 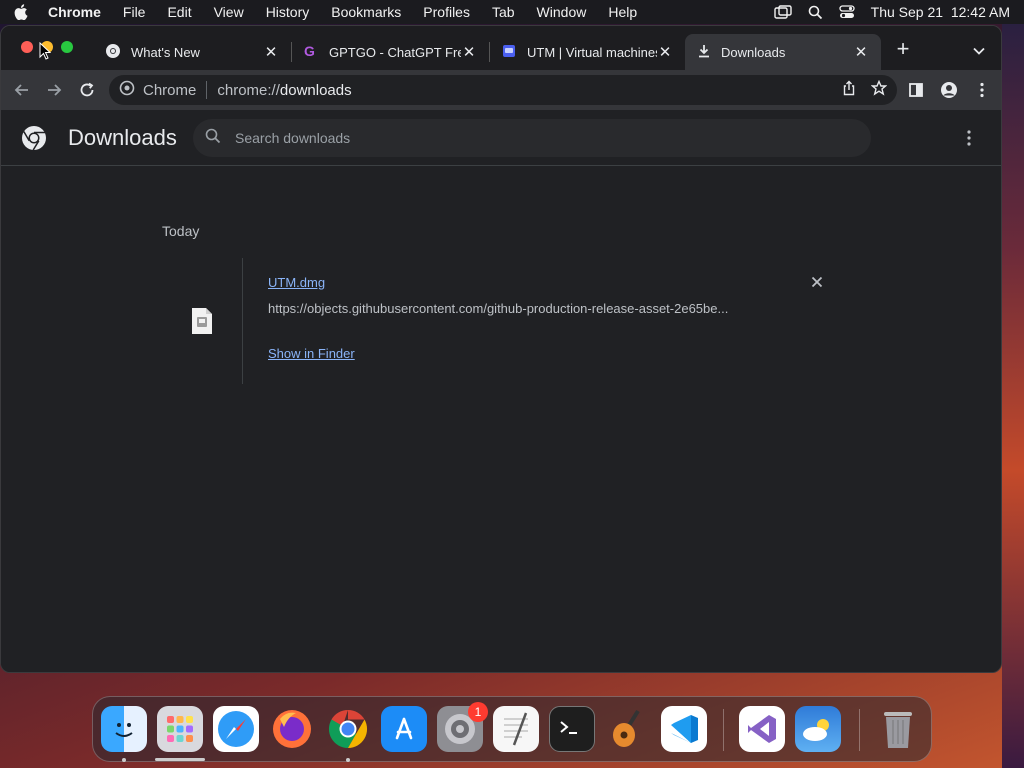 What do you see at coordinates (949, 90) in the screenshot?
I see `profile-avatar-icon` at bounding box center [949, 90].